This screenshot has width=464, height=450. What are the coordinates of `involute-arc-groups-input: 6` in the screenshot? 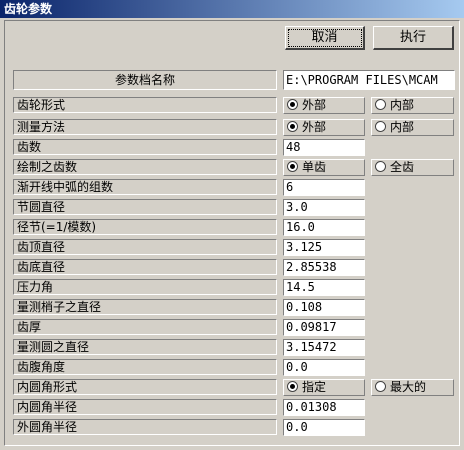 It's located at (324, 187).